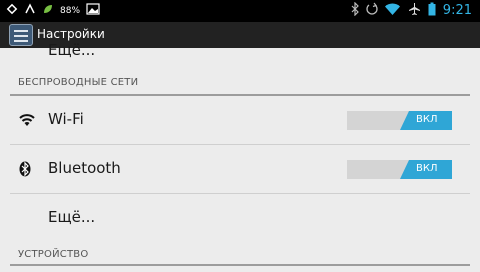 Image resolution: width=480 pixels, height=272 pixels. I want to click on bluetooth-icon, so click(25, 169).